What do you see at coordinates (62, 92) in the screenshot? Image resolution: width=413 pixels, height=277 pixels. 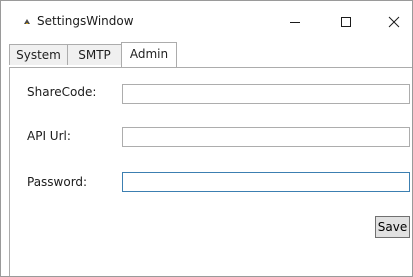 I see `sharecode-label: ShareCode:` at bounding box center [62, 92].